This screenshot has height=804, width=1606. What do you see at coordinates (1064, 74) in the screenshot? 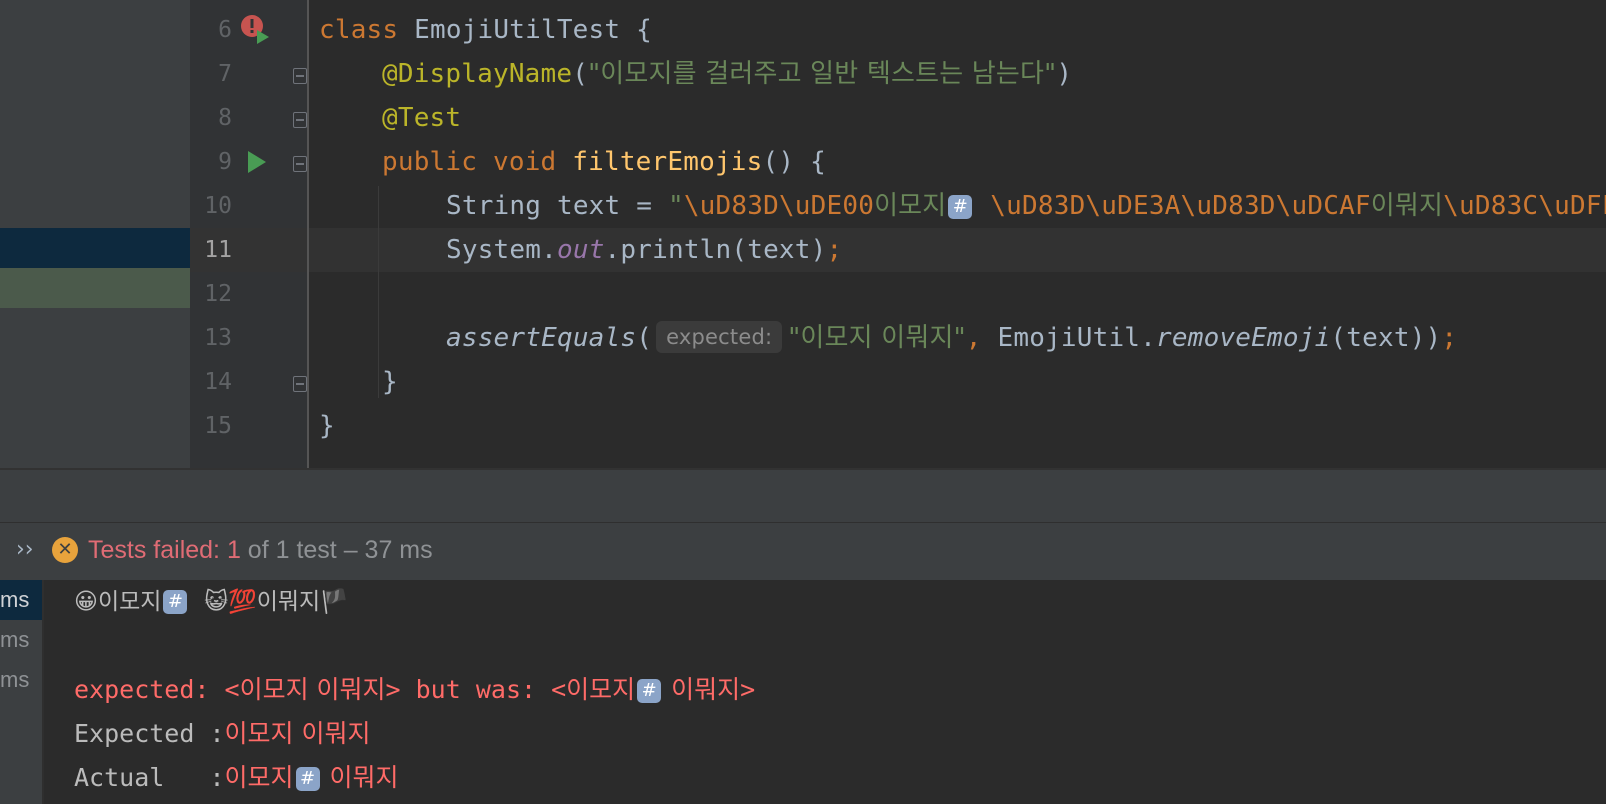
I see `paren: )` at bounding box center [1064, 74].